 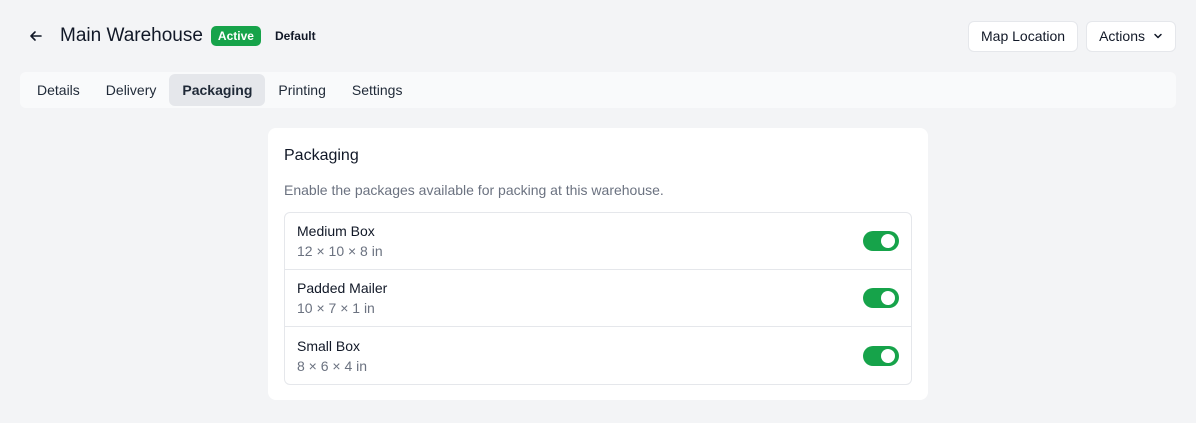 What do you see at coordinates (58, 90) in the screenshot?
I see `tab-details: Details` at bounding box center [58, 90].